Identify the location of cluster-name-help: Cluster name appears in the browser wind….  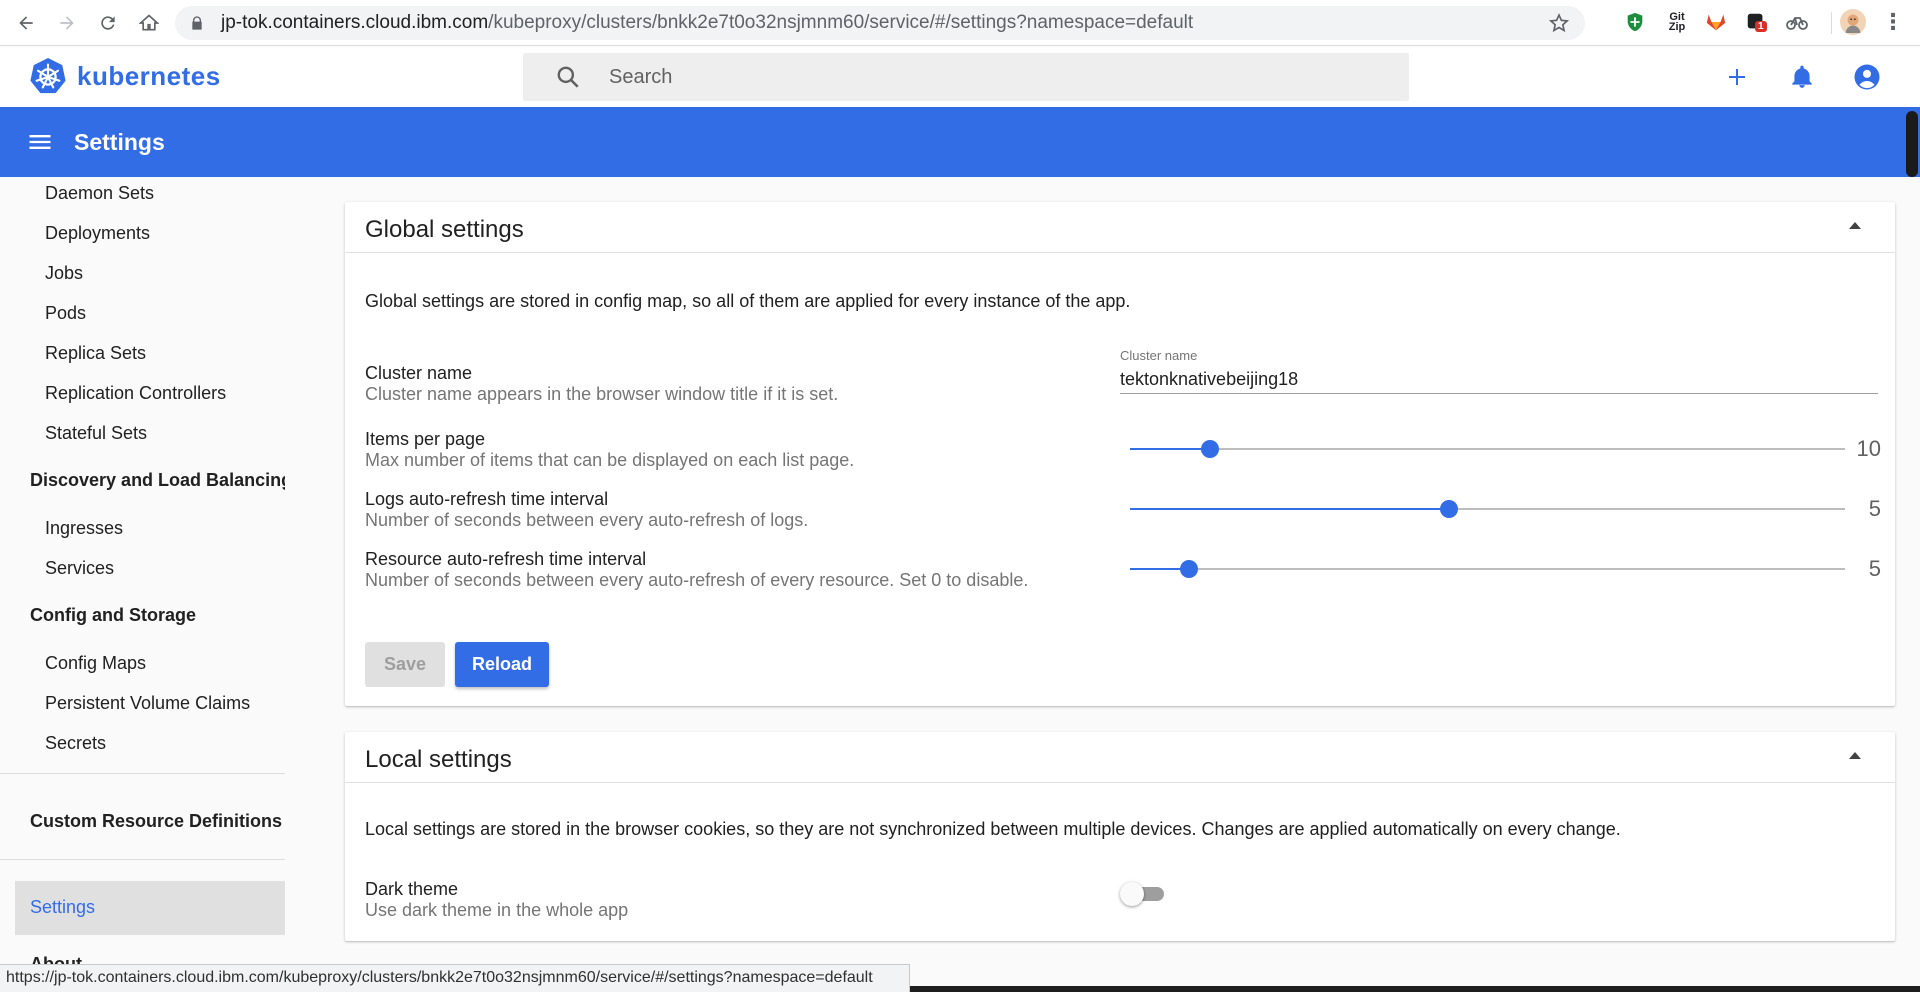
(602, 394).